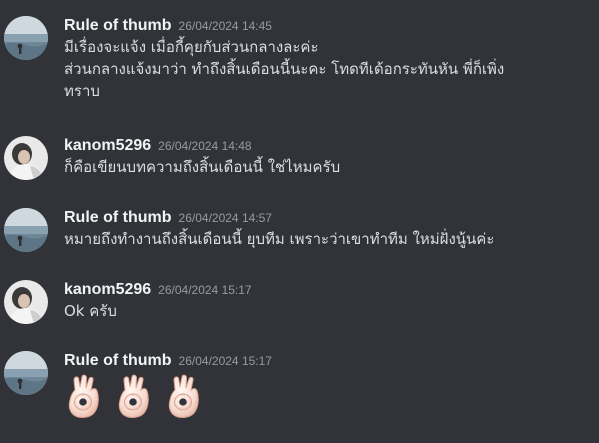 This screenshot has width=599, height=443. I want to click on message-header: kanom5296 26/04/2024 15:17, so click(158, 289).